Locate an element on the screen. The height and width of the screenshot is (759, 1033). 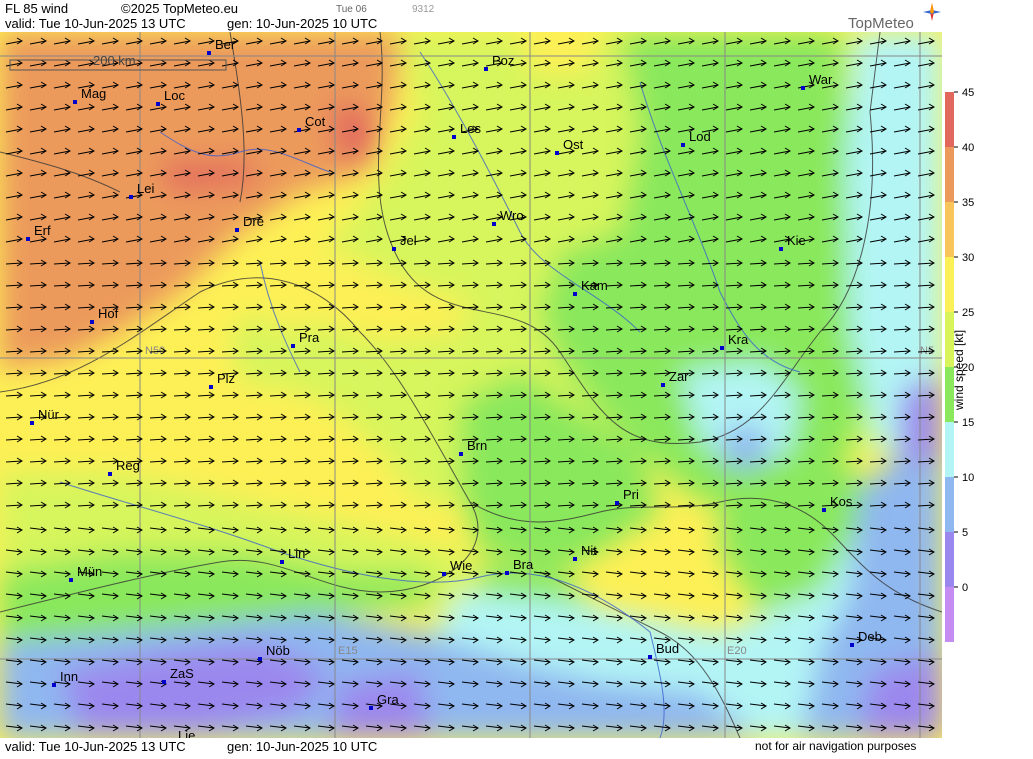
legend-tick-label: 15 is located at coordinates (968, 423).